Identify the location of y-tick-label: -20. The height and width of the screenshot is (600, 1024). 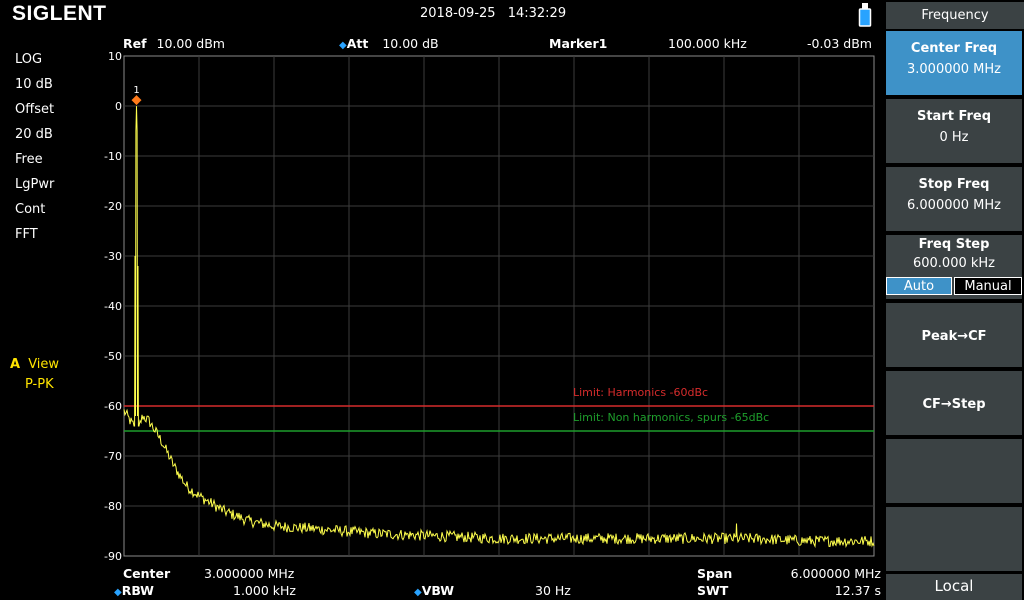
(113, 206).